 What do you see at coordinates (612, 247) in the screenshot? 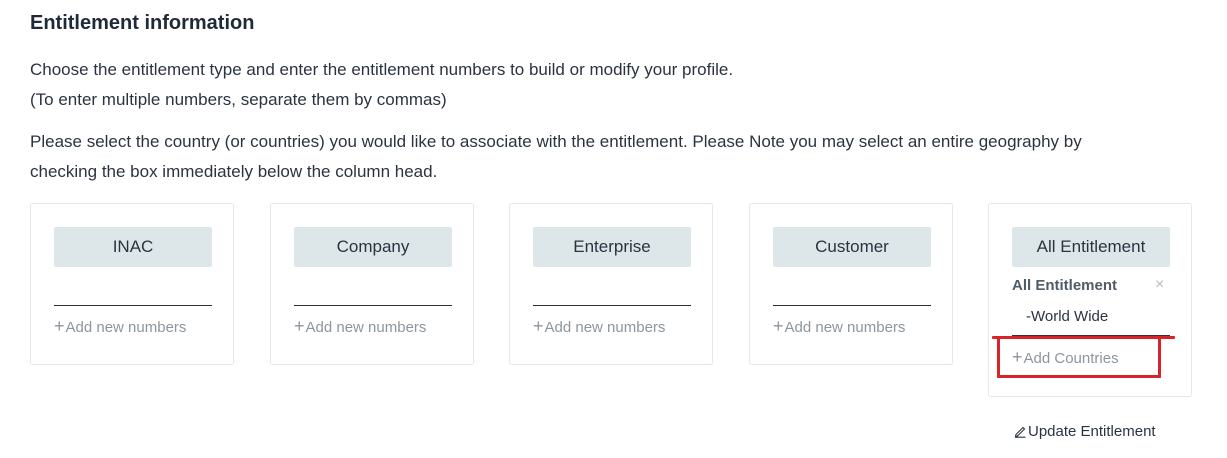
I see `entitlement-type-button-enterprise: Enterprise` at bounding box center [612, 247].